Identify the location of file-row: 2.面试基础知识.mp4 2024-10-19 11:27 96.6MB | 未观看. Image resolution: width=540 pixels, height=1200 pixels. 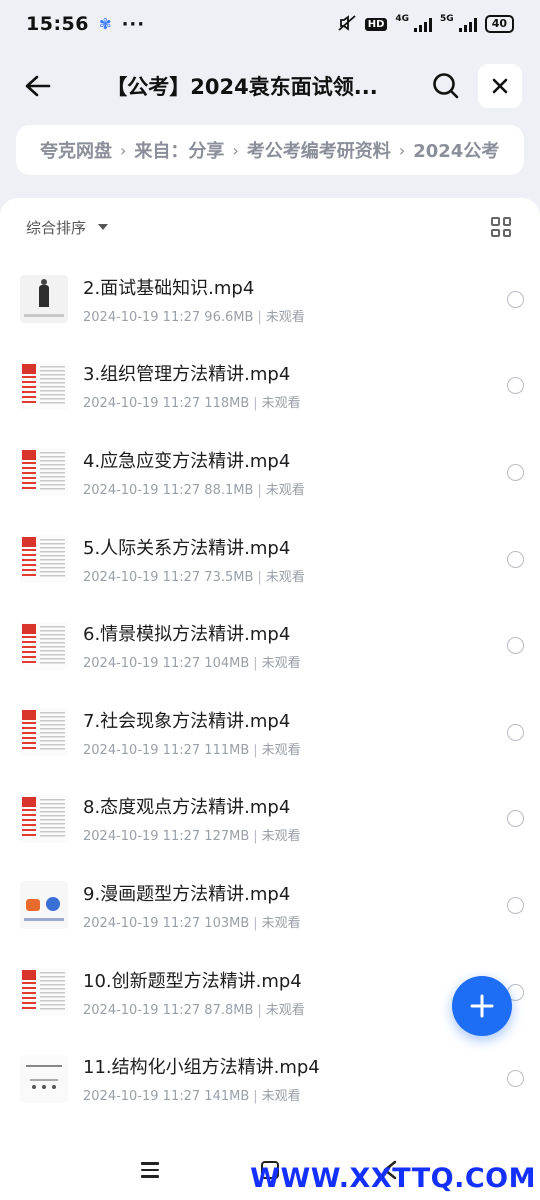
(270, 299).